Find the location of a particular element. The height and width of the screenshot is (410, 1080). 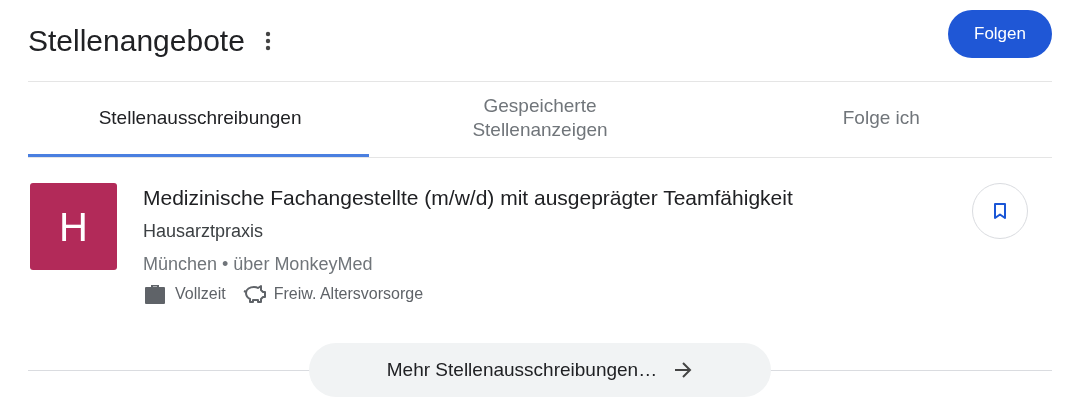

tab: Gespeicherte Stellenanzeigen is located at coordinates (540, 119).